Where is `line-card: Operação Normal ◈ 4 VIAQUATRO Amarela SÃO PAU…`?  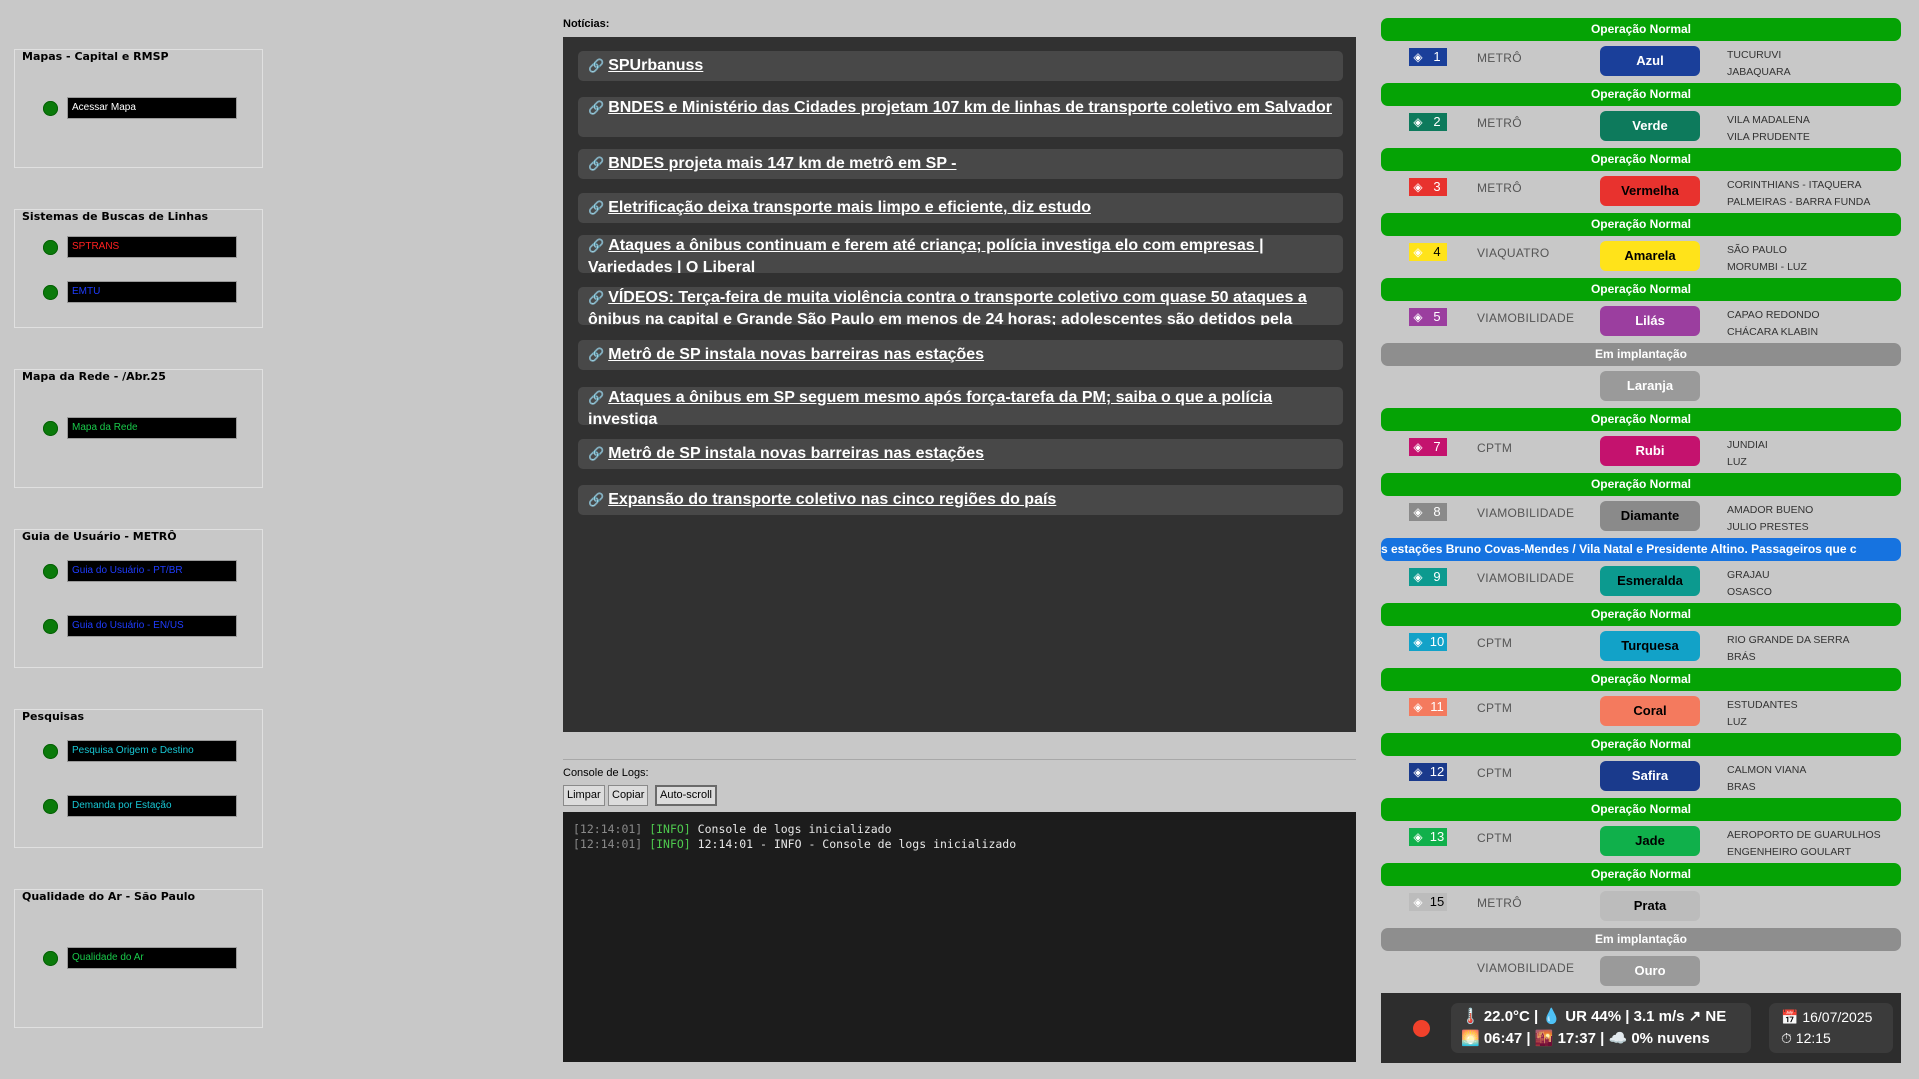
line-card: Operação Normal ◈ 4 VIAQUATRO Amarela SÃO PAU… is located at coordinates (1641, 244).